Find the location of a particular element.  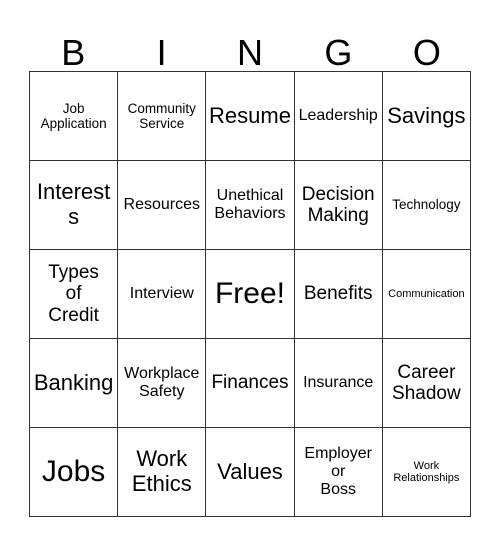

bingo-cell-label: Work Ethics is located at coordinates (161, 471).